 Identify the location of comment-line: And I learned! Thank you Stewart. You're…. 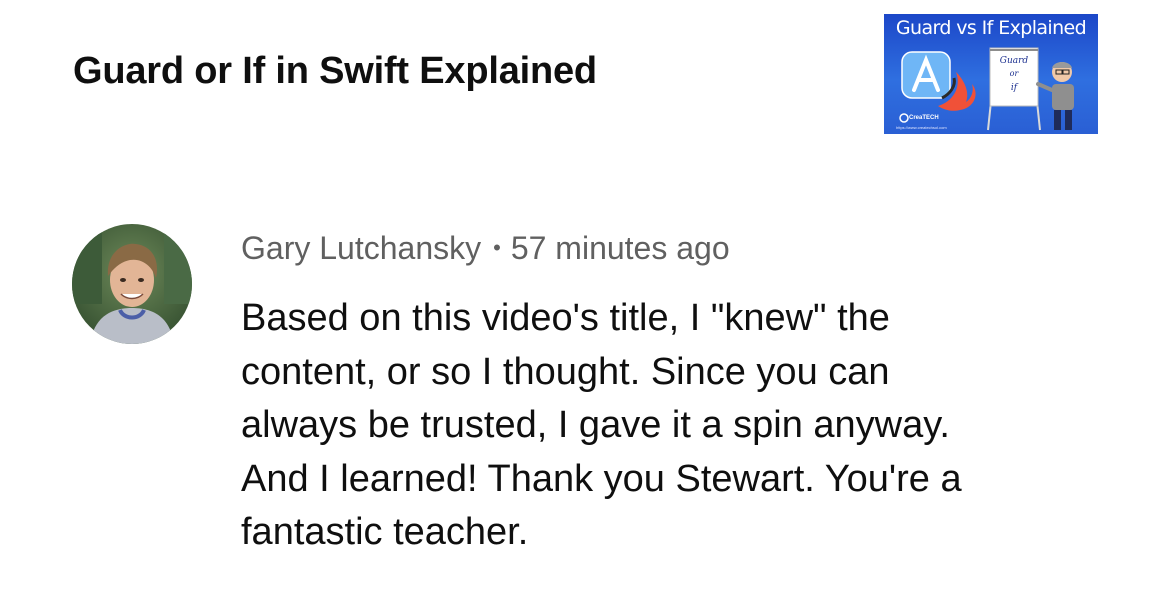
(601, 478).